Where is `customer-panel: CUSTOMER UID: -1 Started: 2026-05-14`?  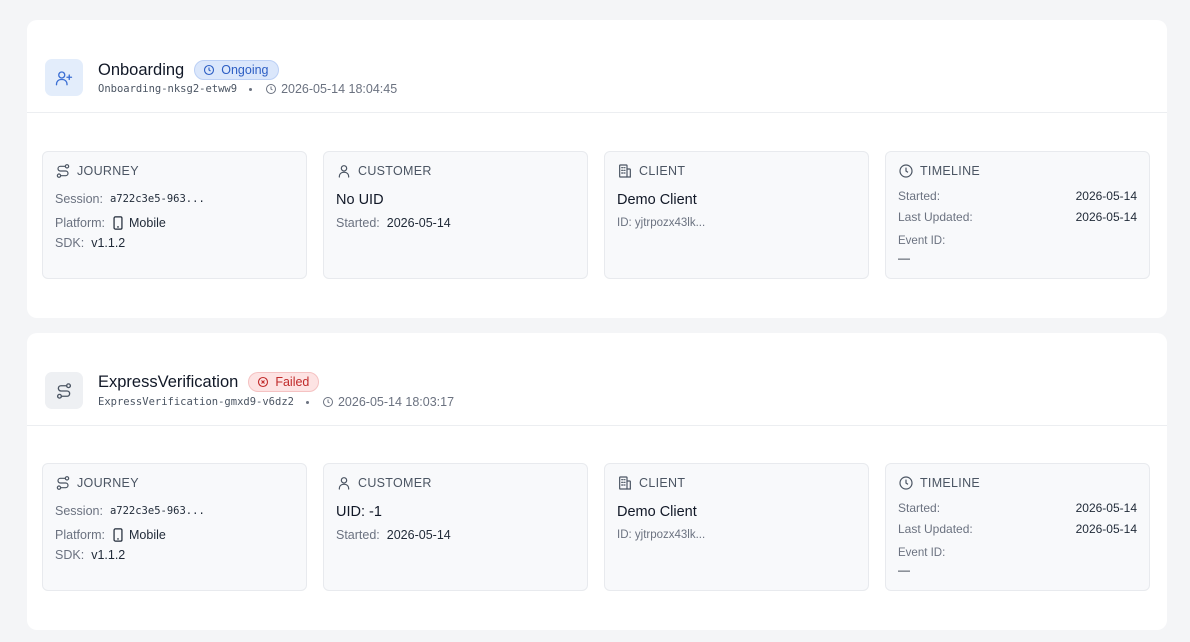
customer-panel: CUSTOMER UID: -1 Started: 2026-05-14 is located at coordinates (455, 527).